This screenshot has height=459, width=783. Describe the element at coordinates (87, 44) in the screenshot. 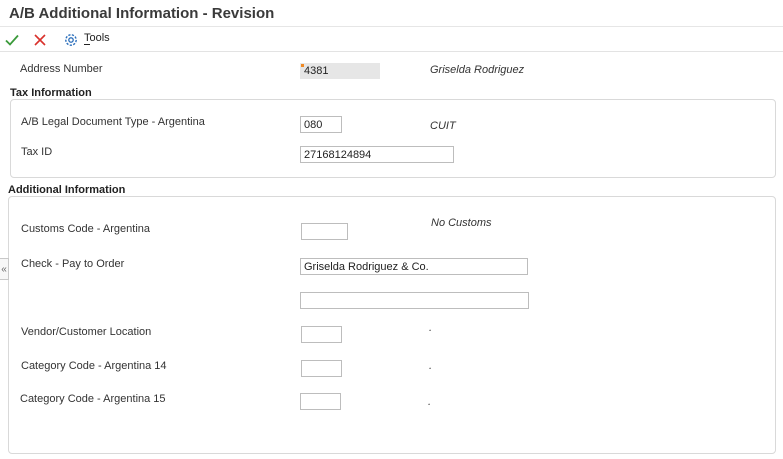

I see `tools-mnemonic-underline` at that location.